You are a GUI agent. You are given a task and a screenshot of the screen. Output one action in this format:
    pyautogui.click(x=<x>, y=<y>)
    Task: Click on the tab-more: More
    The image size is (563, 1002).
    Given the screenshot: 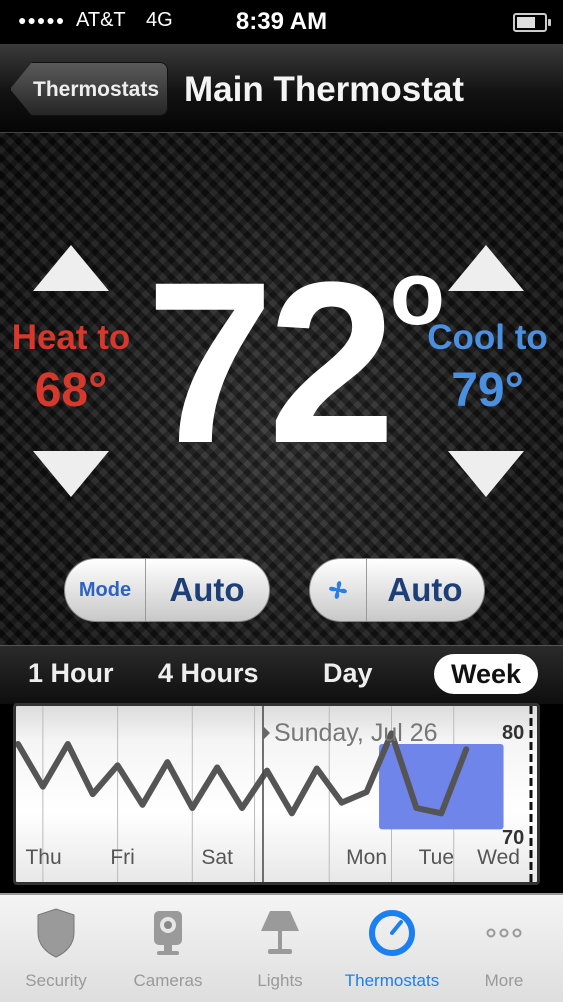 What is the action you would take?
    pyautogui.click(x=504, y=948)
    